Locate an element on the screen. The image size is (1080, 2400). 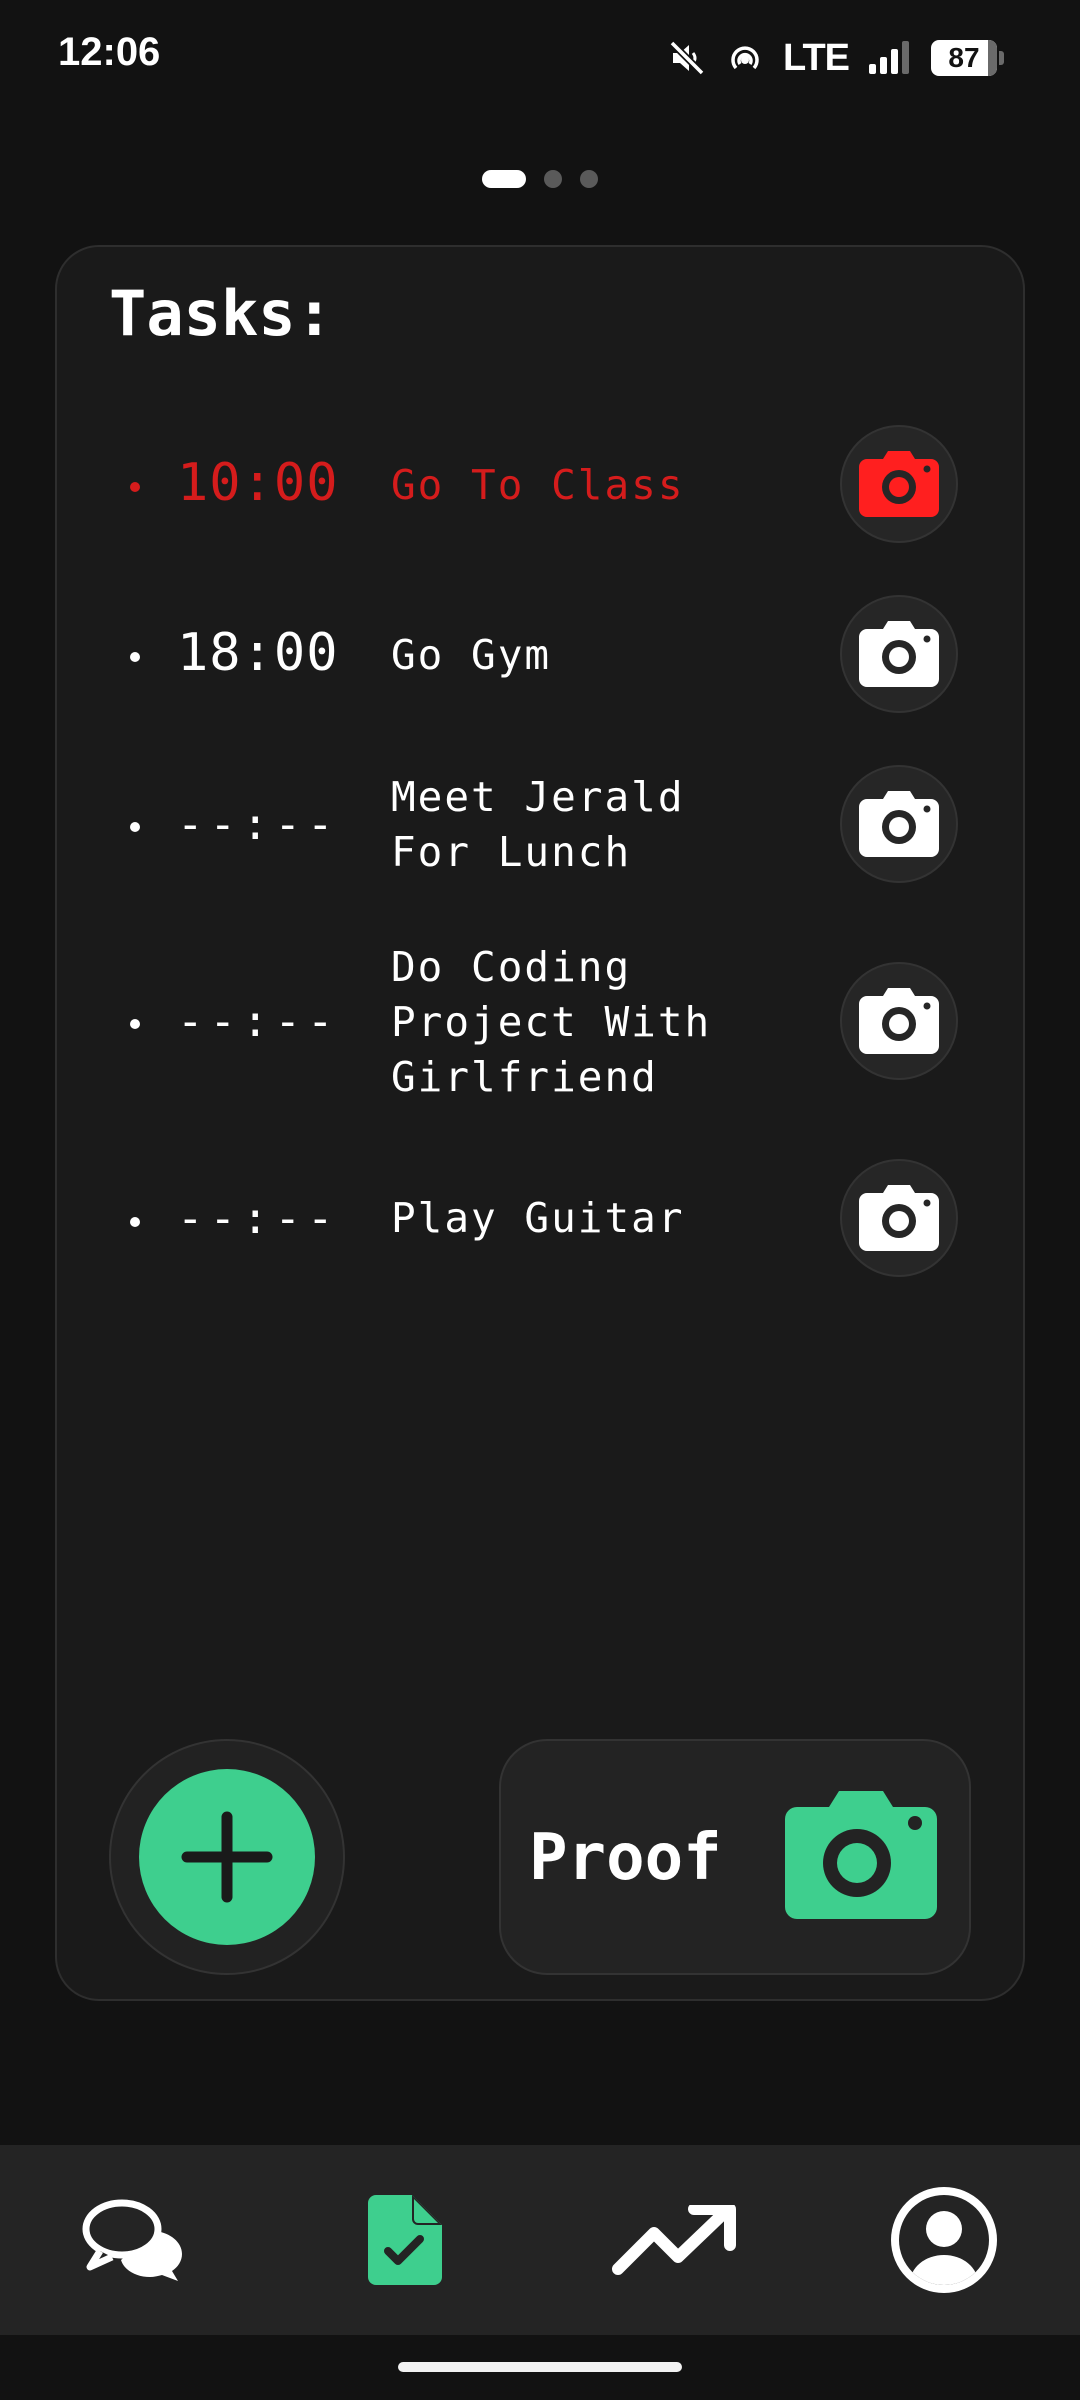
bottom-nav is located at coordinates (540, 2240).